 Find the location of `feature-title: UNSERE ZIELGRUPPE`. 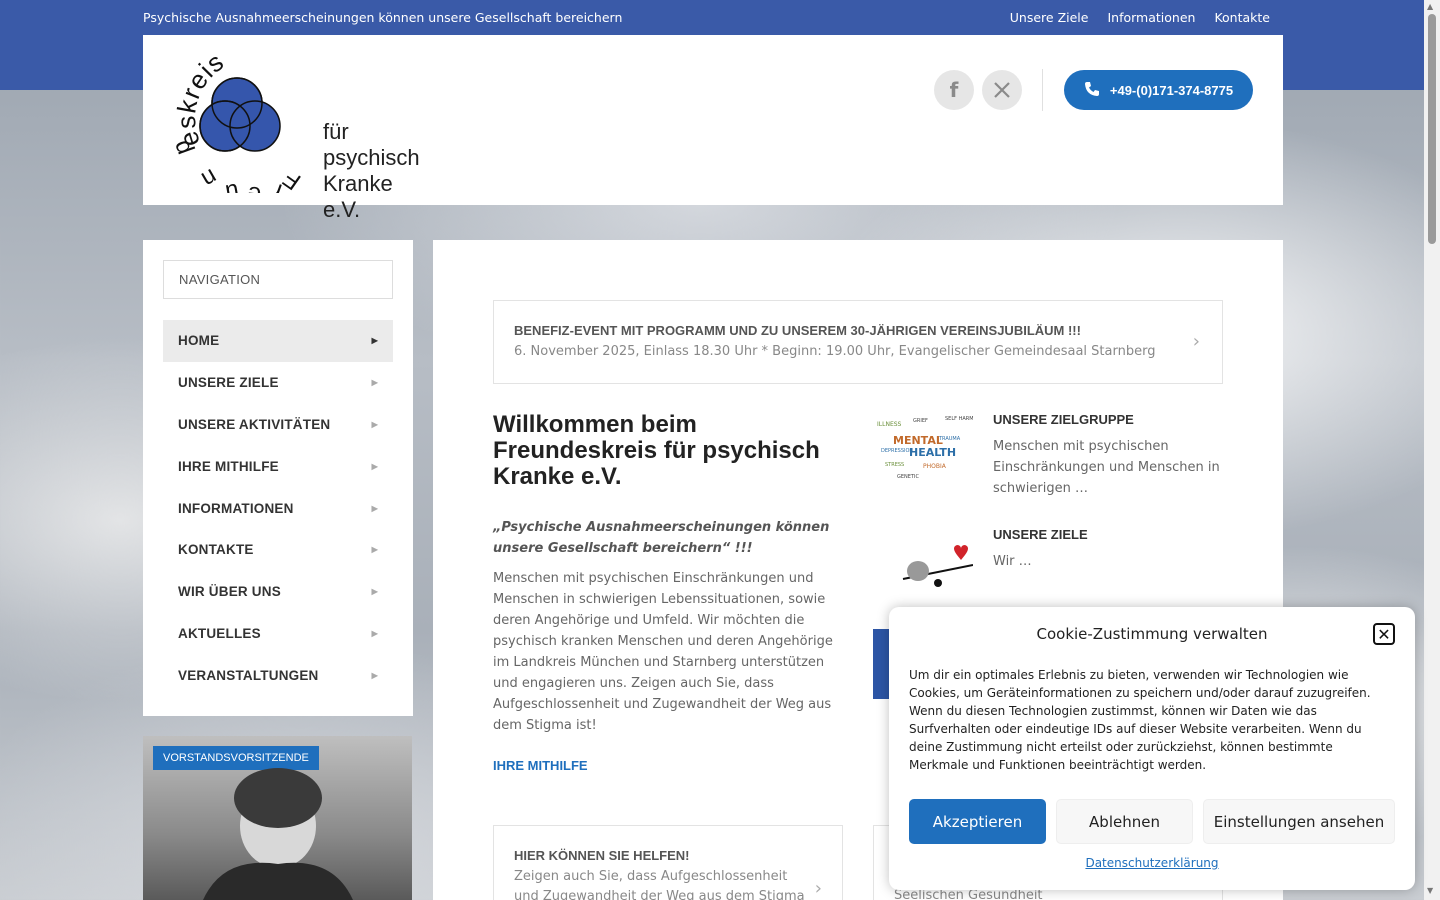

feature-title: UNSERE ZIELGRUPPE is located at coordinates (1063, 419).